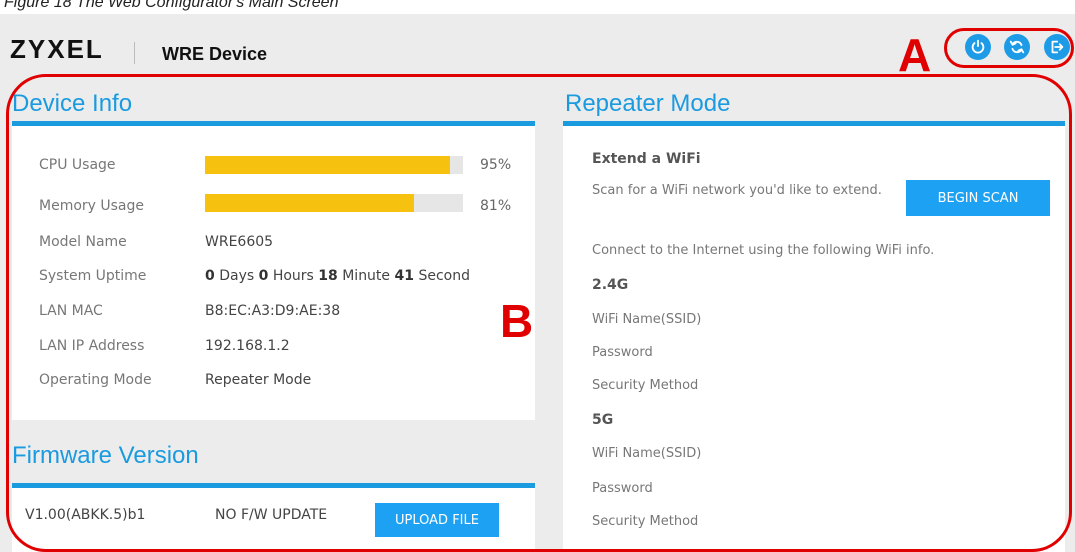 The width and height of the screenshot is (1075, 552). I want to click on callout-b-label: B, so click(517, 321).